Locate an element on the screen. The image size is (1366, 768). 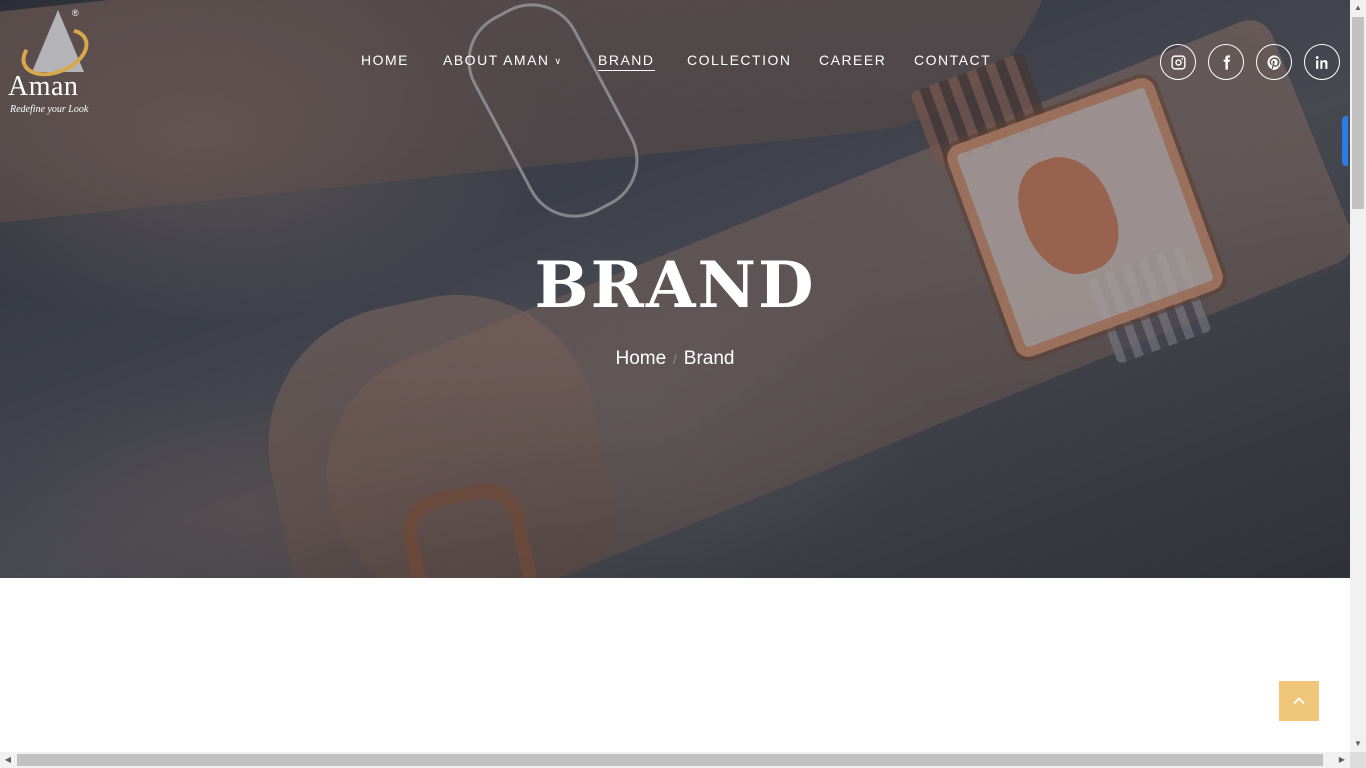
logo-registered-mark: ® is located at coordinates (75, 13).